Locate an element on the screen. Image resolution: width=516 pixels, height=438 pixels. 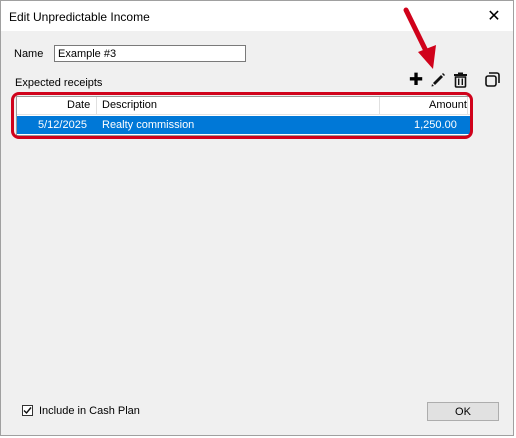
copy-button is located at coordinates (492, 79).